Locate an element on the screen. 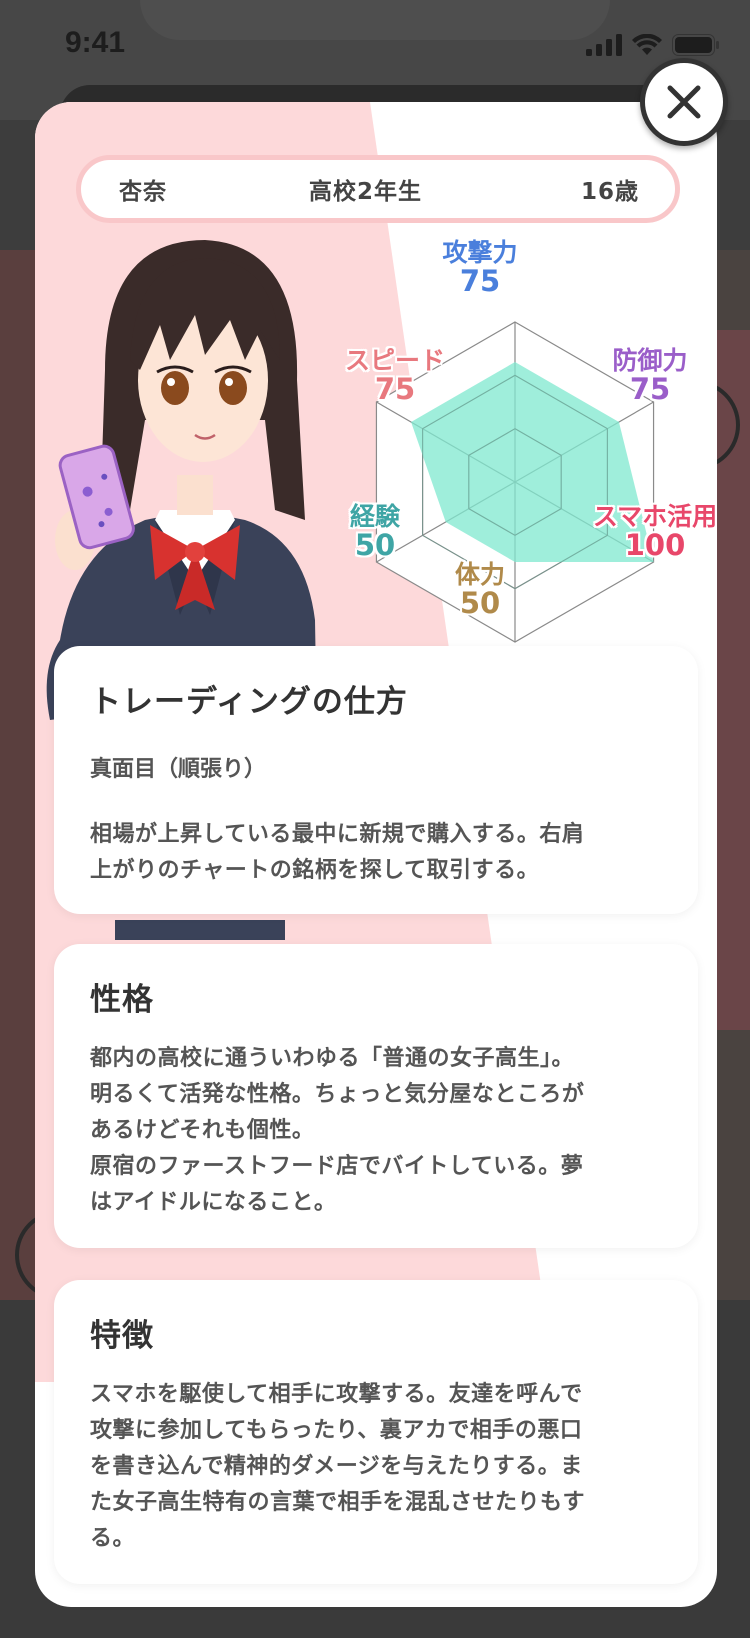 Image resolution: width=750 pixels, height=1638 pixels. radar-label-attack: 攻撃力 75 is located at coordinates (480, 268).